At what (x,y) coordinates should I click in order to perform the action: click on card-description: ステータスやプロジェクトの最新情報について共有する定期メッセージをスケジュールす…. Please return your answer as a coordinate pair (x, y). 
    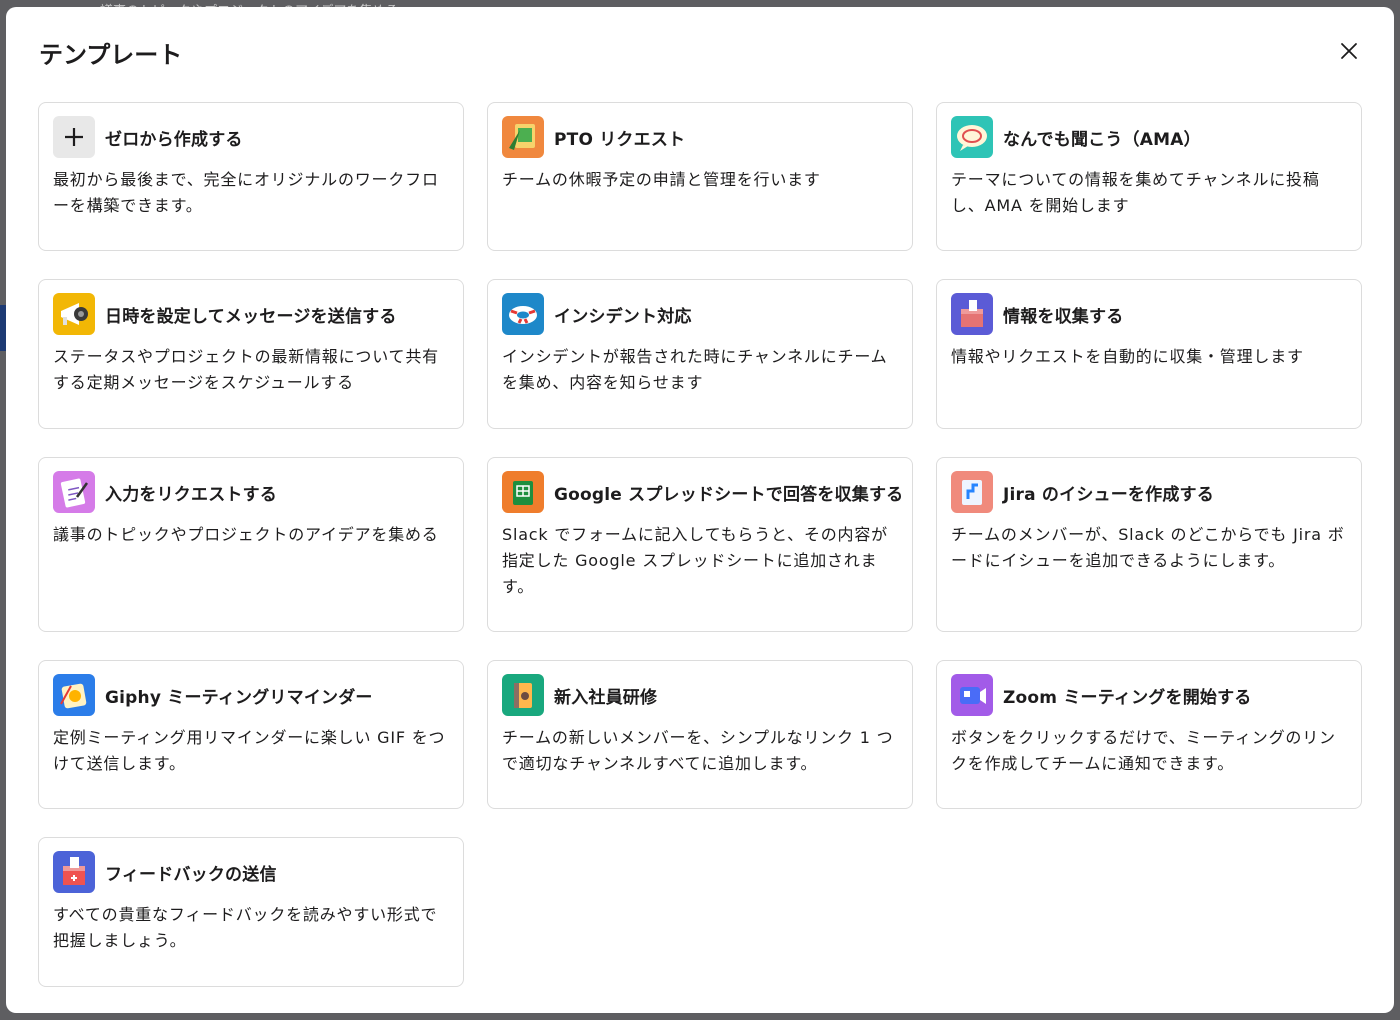
    Looking at the image, I should click on (246, 369).